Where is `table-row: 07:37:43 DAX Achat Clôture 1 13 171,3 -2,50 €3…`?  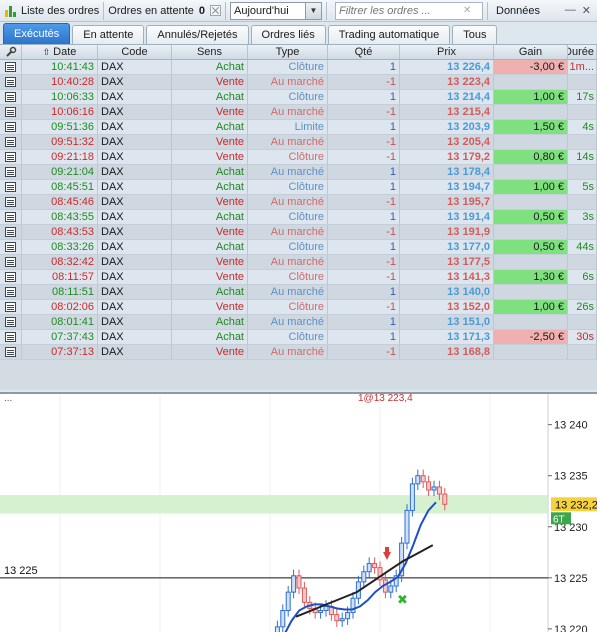
table-row: 07:37:43 DAX Achat Clôture 1 13 171,3 -2,50 €3… is located at coordinates (298, 337).